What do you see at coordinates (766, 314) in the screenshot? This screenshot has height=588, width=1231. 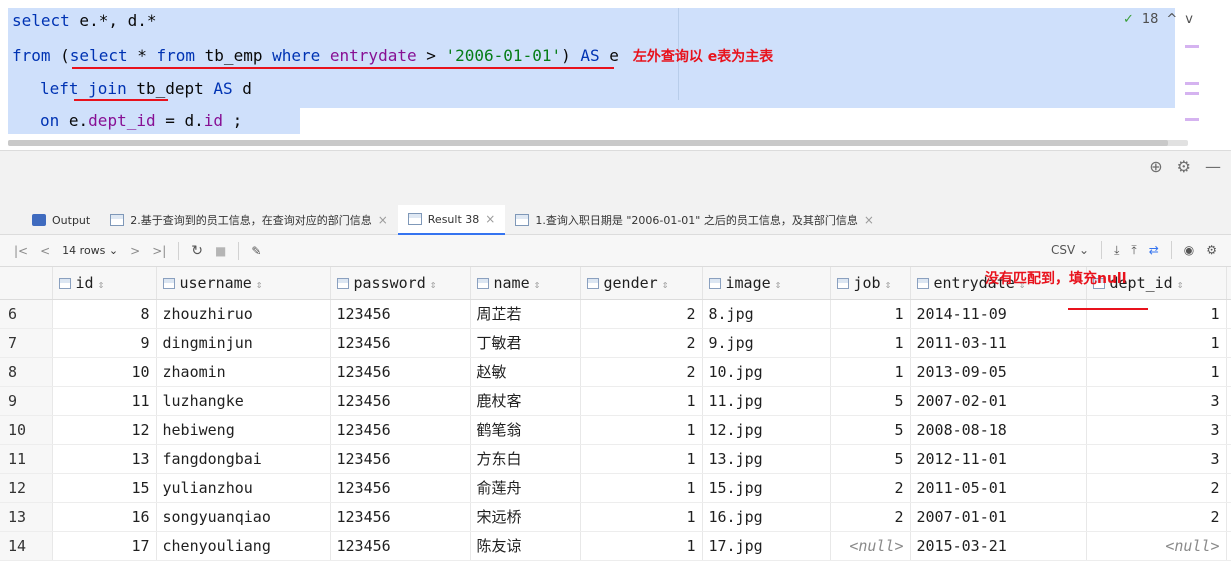 I see `cell-image: 8.jpg` at bounding box center [766, 314].